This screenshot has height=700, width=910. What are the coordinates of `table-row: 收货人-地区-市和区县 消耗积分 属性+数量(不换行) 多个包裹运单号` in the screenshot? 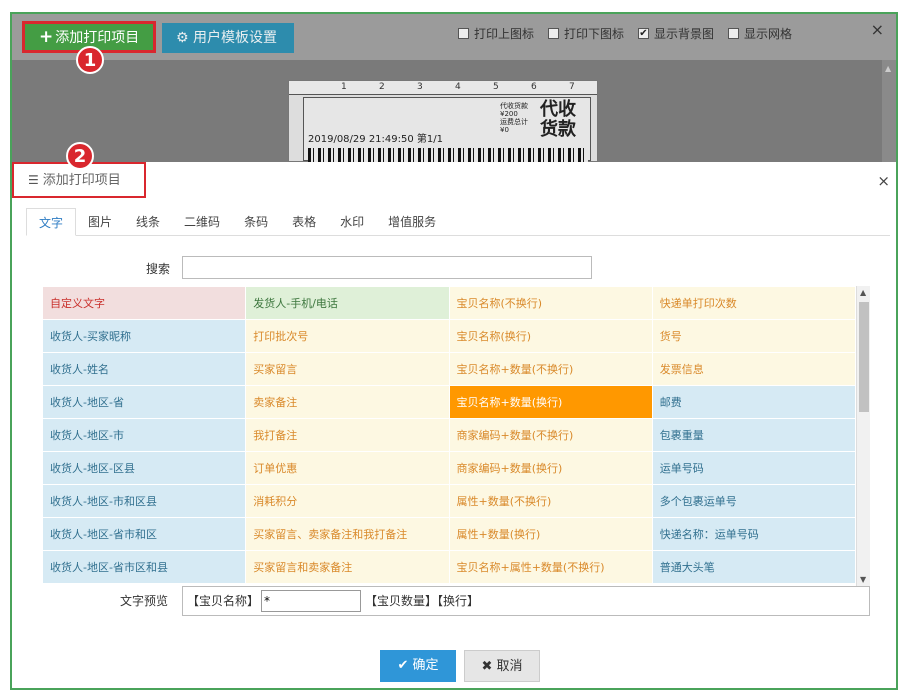 It's located at (449, 501).